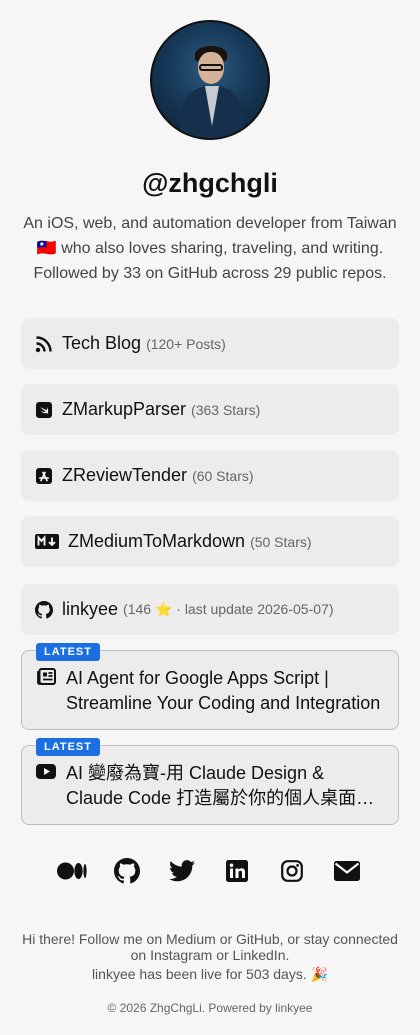 The width and height of the screenshot is (420, 1035). Describe the element at coordinates (210, 183) in the screenshot. I see `profile-handle: @zhgchgli` at that location.